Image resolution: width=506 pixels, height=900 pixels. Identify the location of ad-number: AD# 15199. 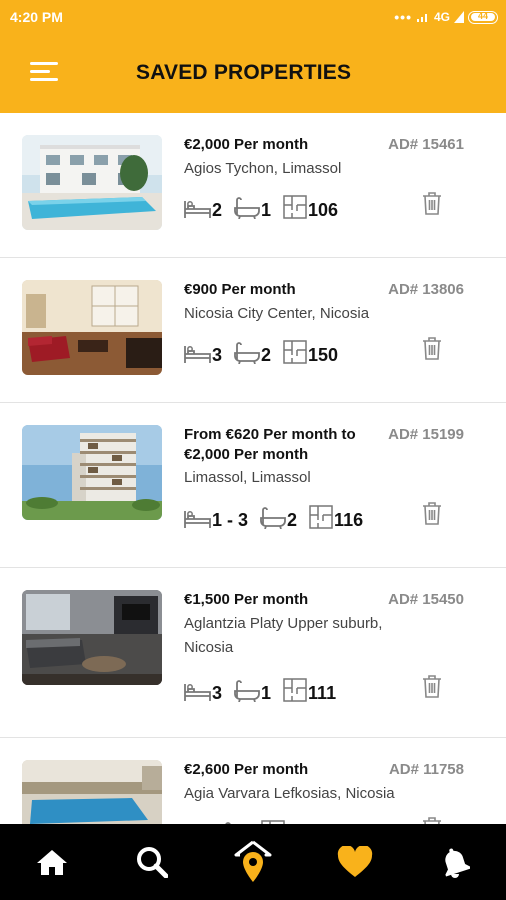
(426, 434).